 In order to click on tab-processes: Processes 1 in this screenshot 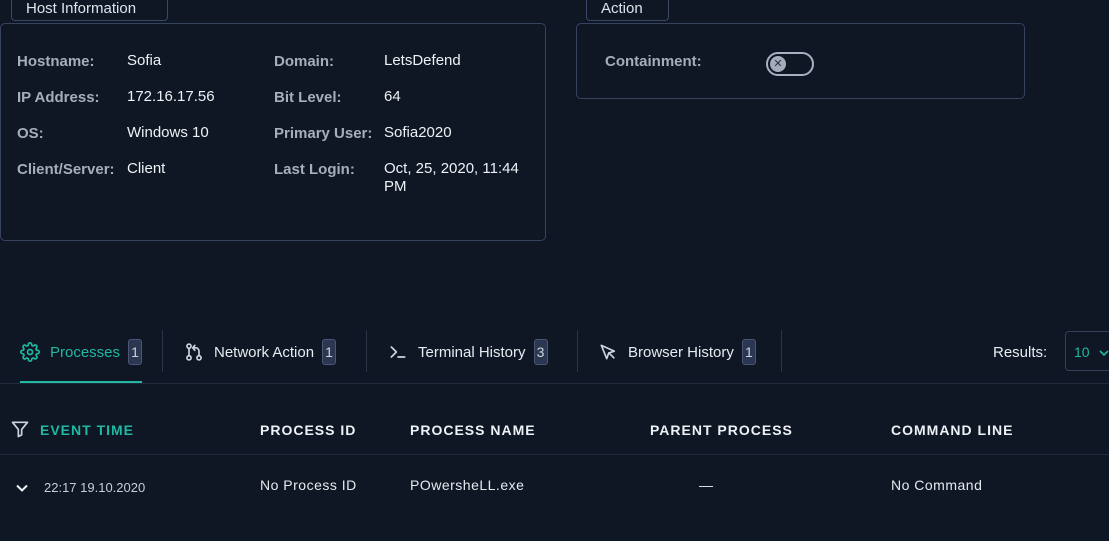, I will do `click(81, 352)`.